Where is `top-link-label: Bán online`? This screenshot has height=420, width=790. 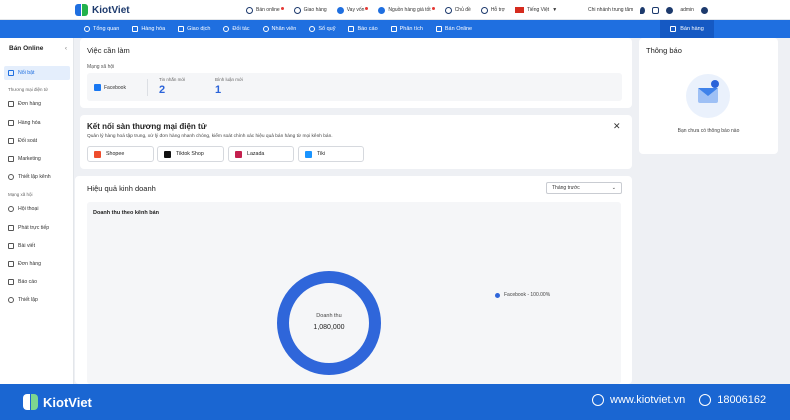
top-link-label: Bán online is located at coordinates (268, 10).